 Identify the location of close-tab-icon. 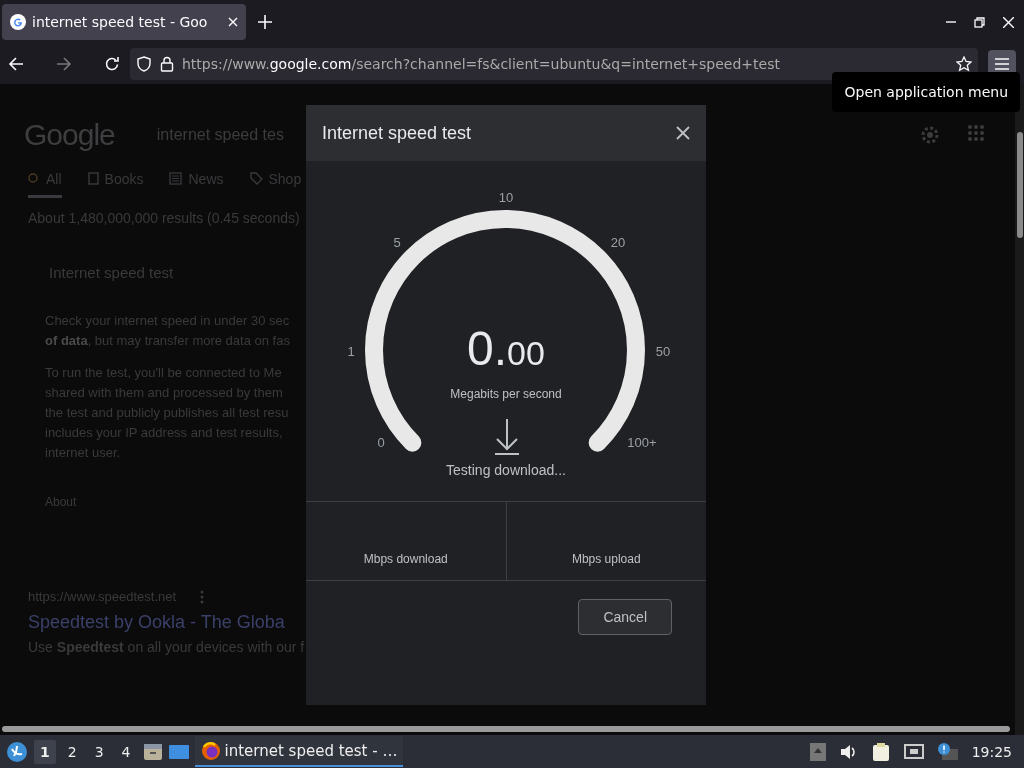
(233, 22).